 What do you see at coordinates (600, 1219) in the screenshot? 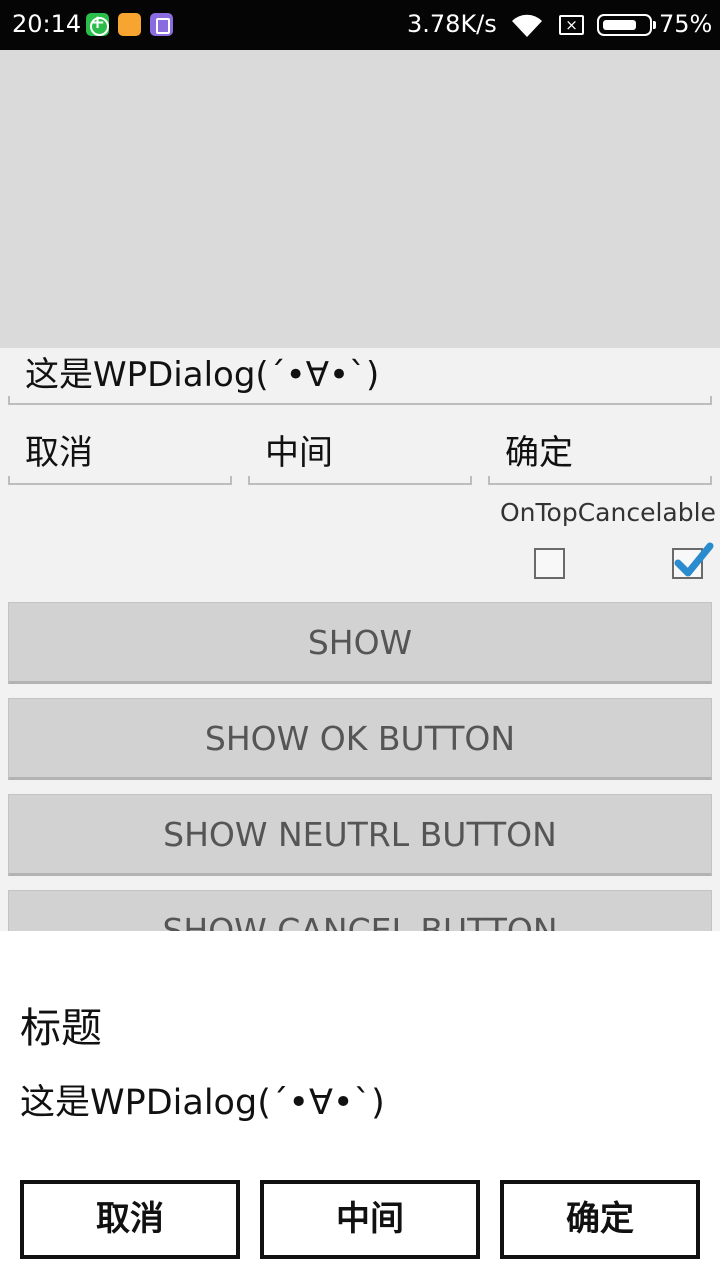
I see `dialog-ok-button: 确定` at bounding box center [600, 1219].